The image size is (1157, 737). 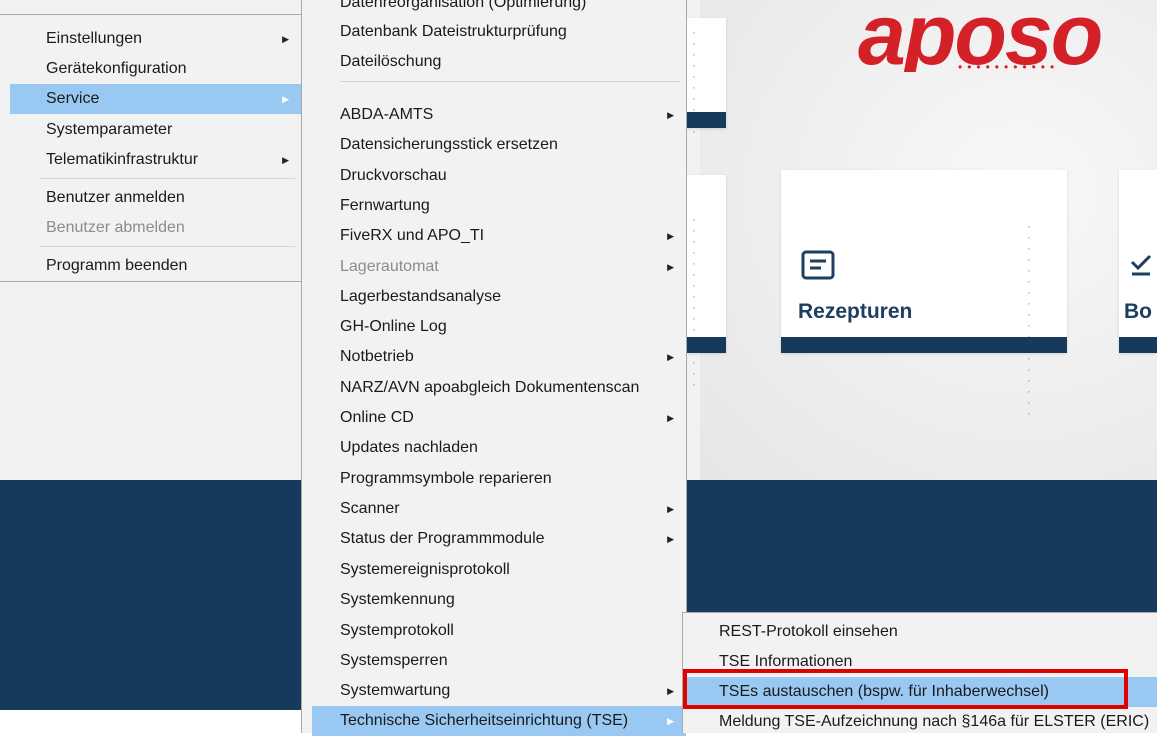 I want to click on document-icon, so click(x=818, y=267).